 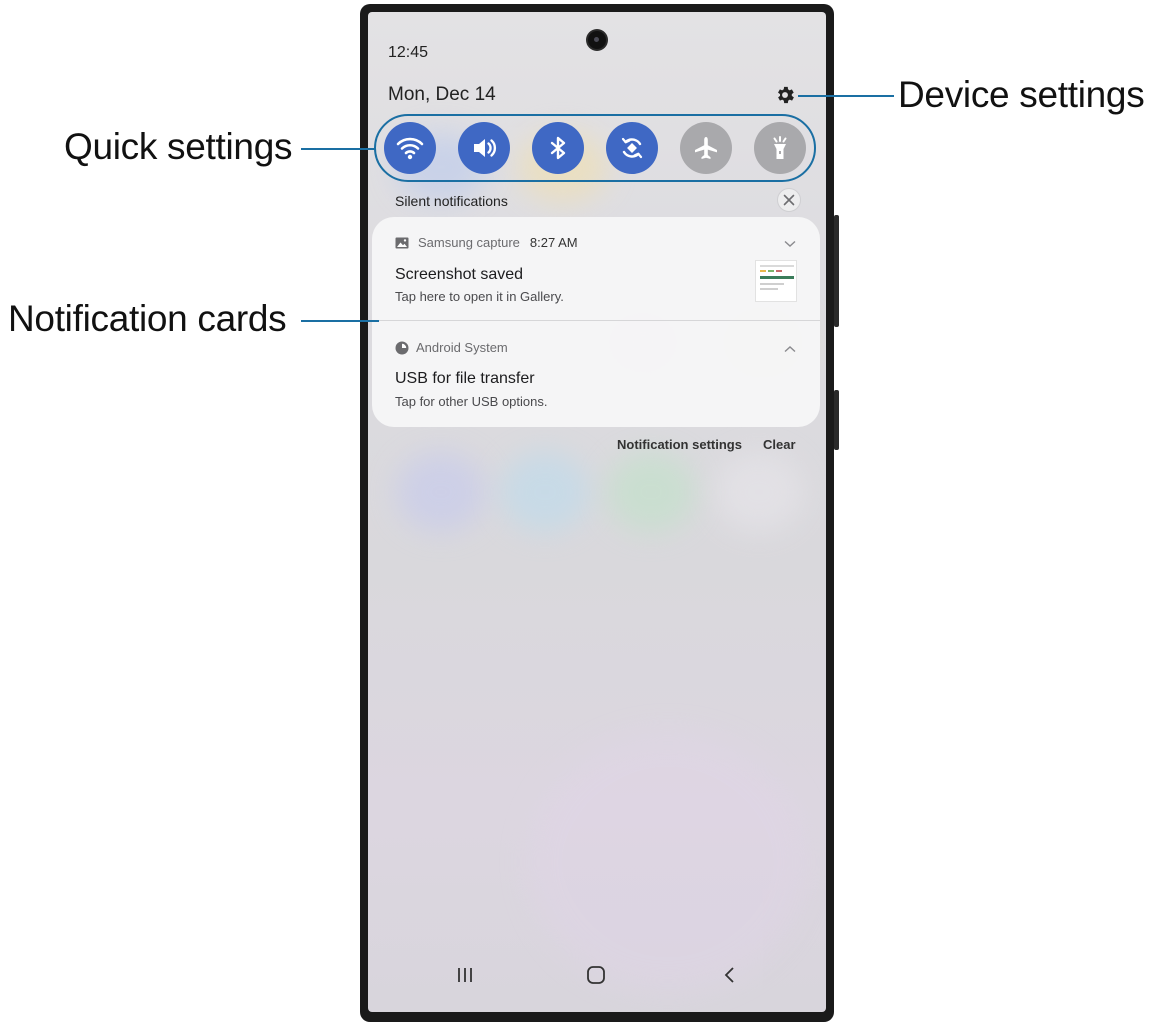 What do you see at coordinates (730, 977) in the screenshot?
I see `back-icon` at bounding box center [730, 977].